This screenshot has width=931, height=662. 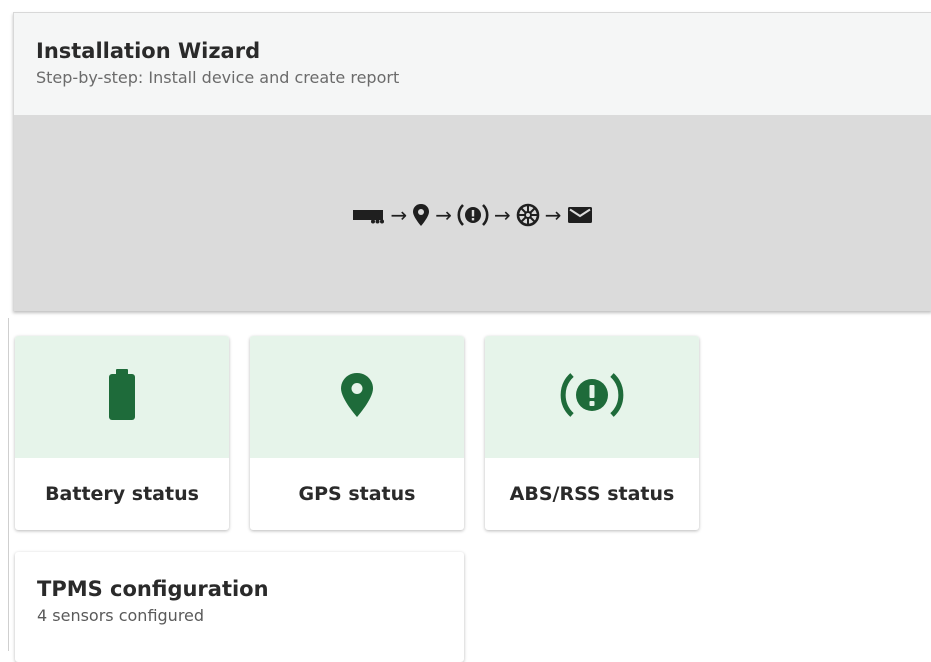 I want to click on step-flow: → → → →, so click(x=472, y=215).